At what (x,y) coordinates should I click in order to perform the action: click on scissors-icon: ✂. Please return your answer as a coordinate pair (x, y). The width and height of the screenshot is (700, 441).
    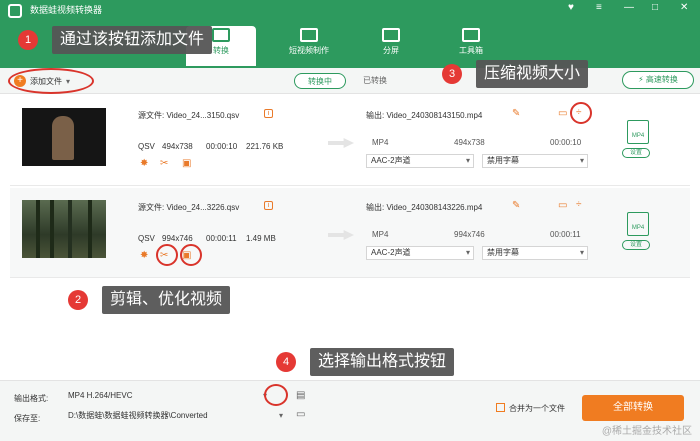
    Looking at the image, I should click on (164, 163).